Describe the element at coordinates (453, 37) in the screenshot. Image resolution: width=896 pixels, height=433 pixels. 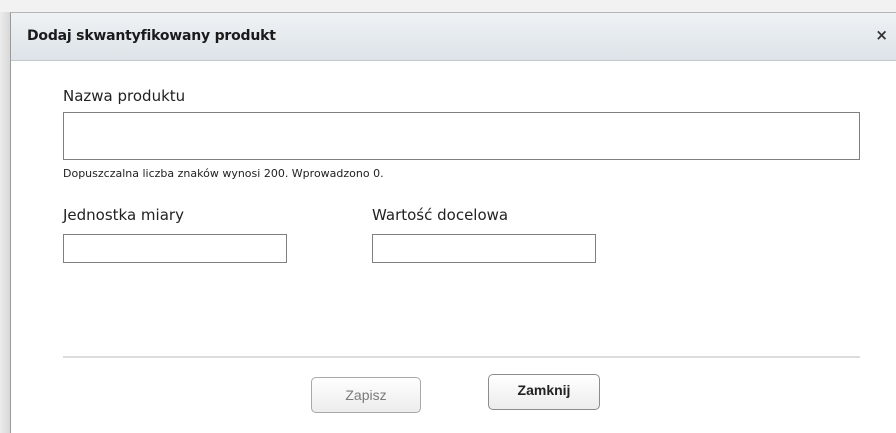
I see `dialog-titlebar: Dodaj skwantyfikowany produkt ×` at that location.